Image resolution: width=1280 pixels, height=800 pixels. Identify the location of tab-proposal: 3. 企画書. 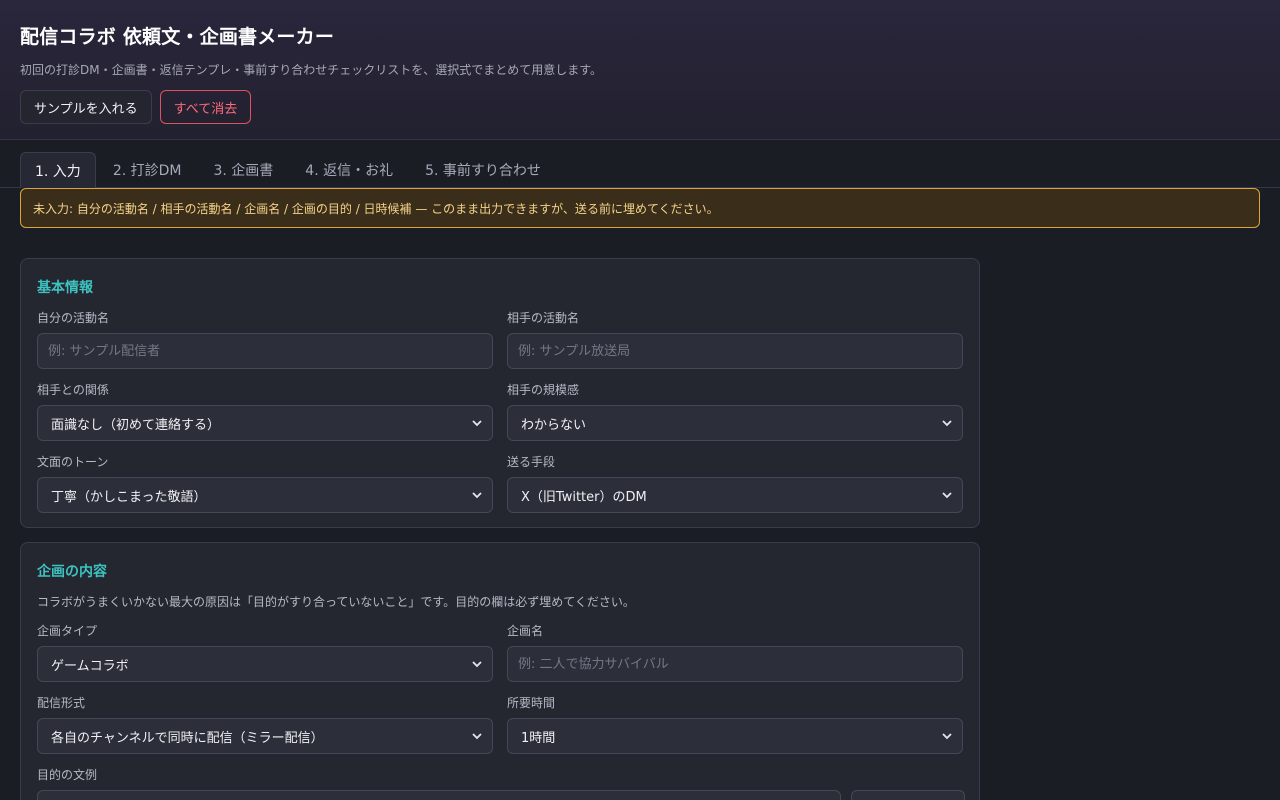
(243, 169).